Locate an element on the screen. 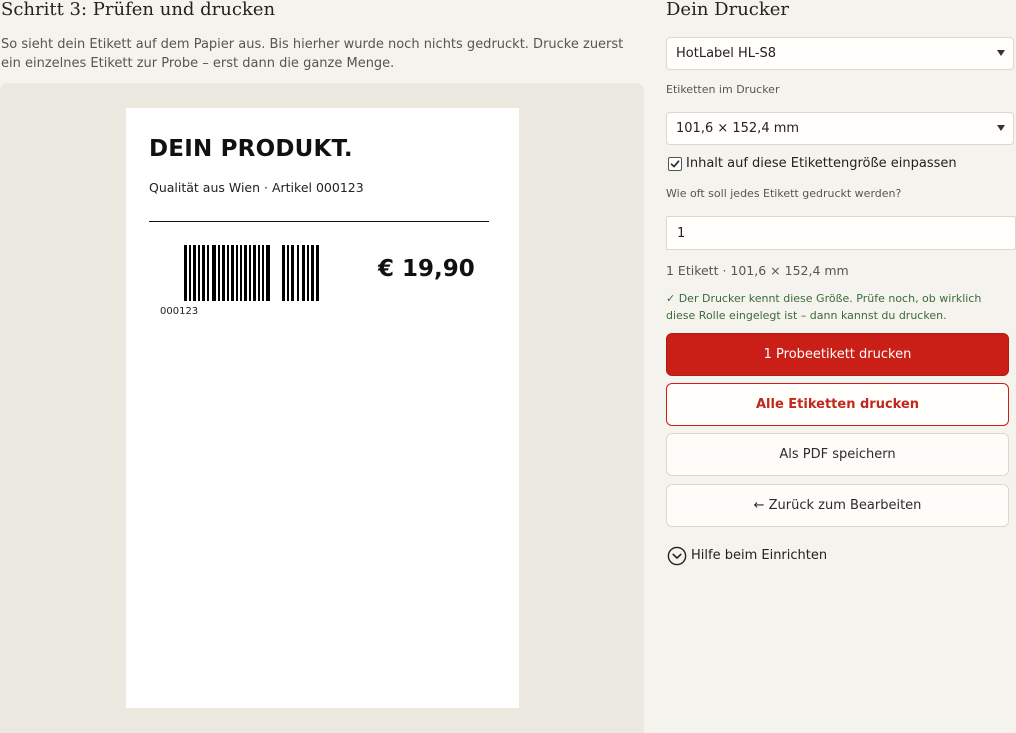  label-product-name: DEIN PRODUKT. is located at coordinates (251, 149).